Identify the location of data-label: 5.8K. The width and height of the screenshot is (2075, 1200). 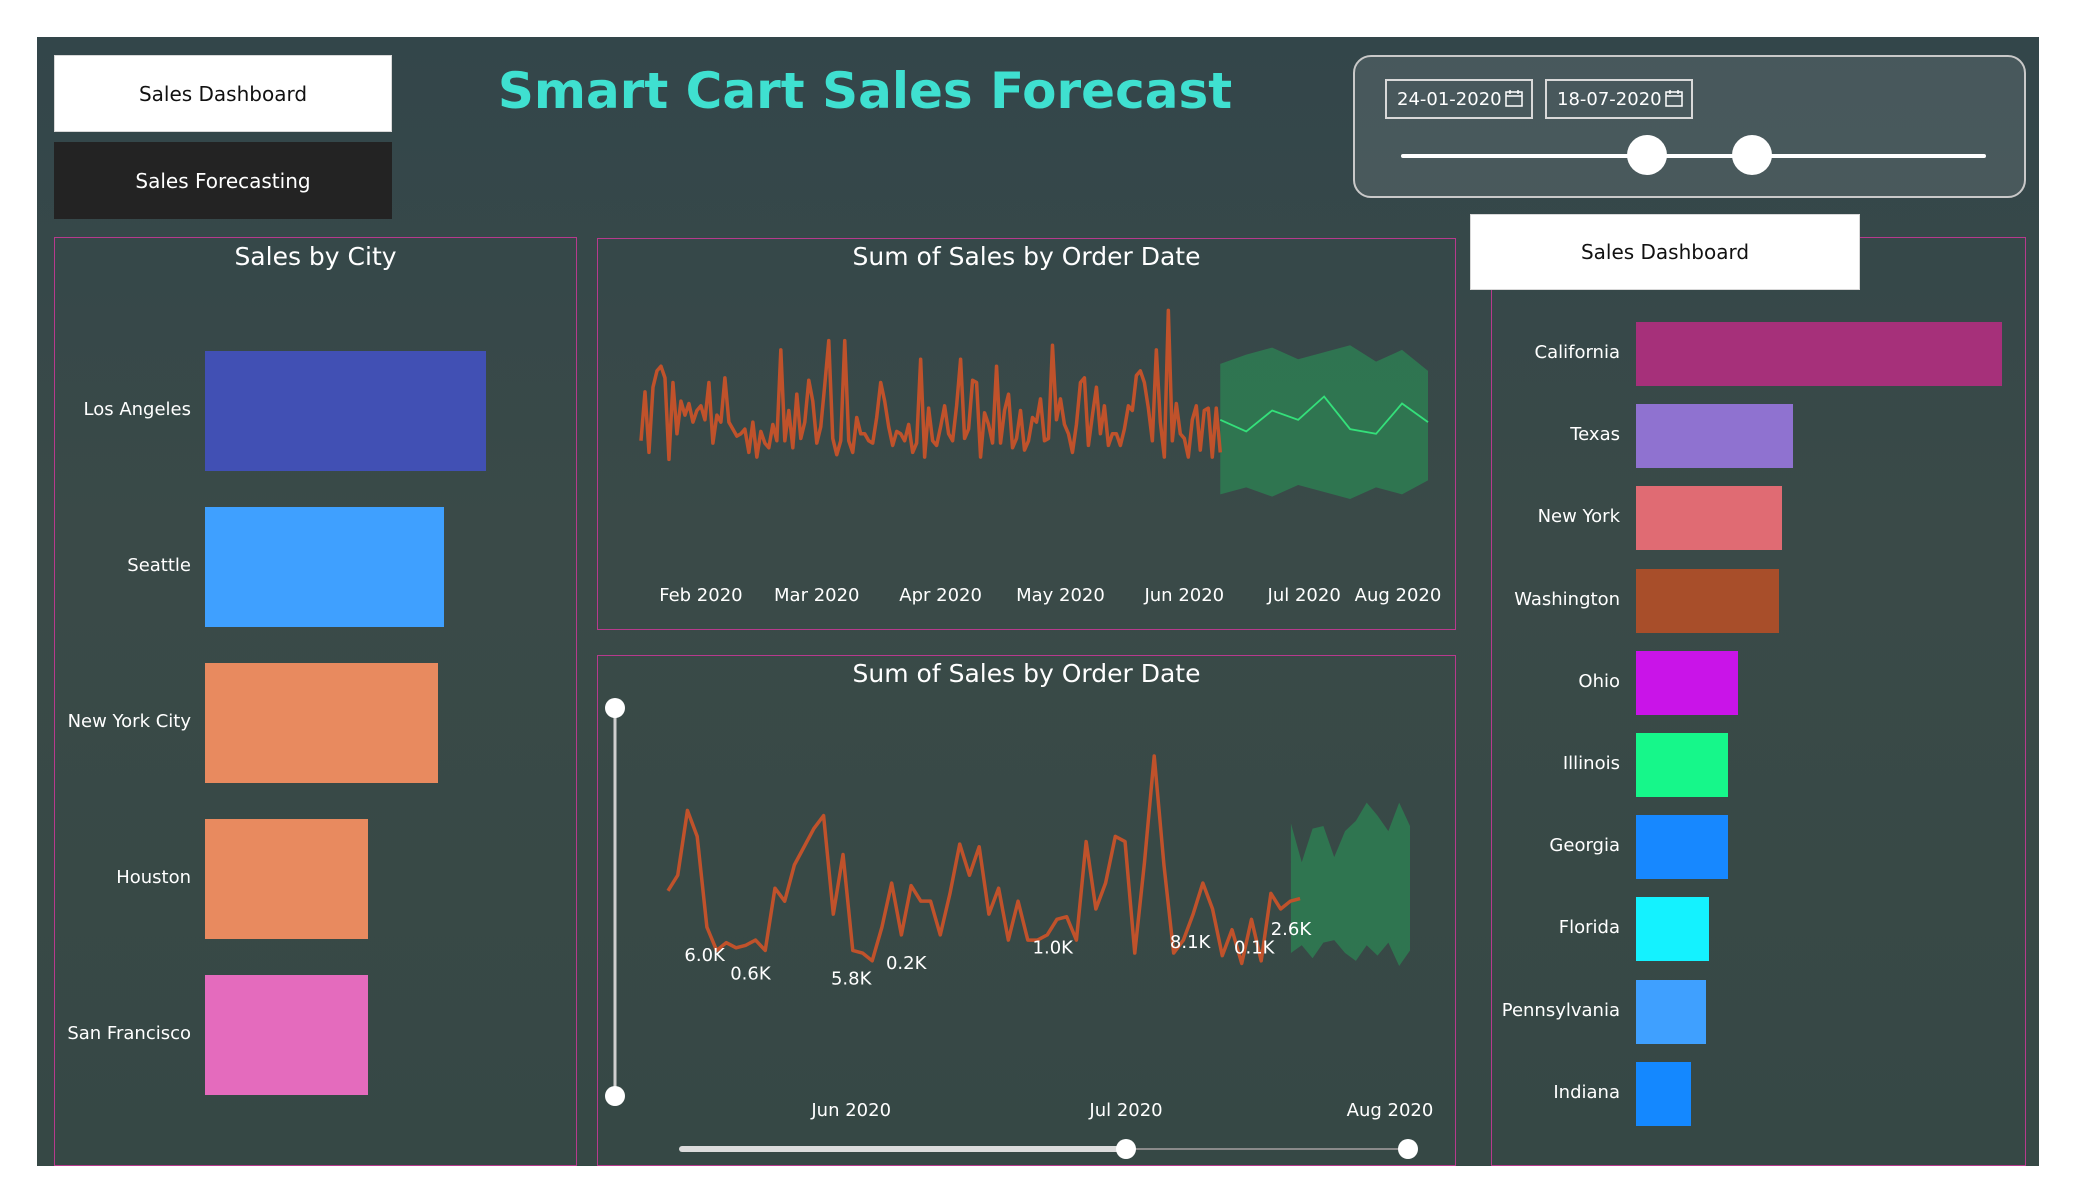
(852, 978).